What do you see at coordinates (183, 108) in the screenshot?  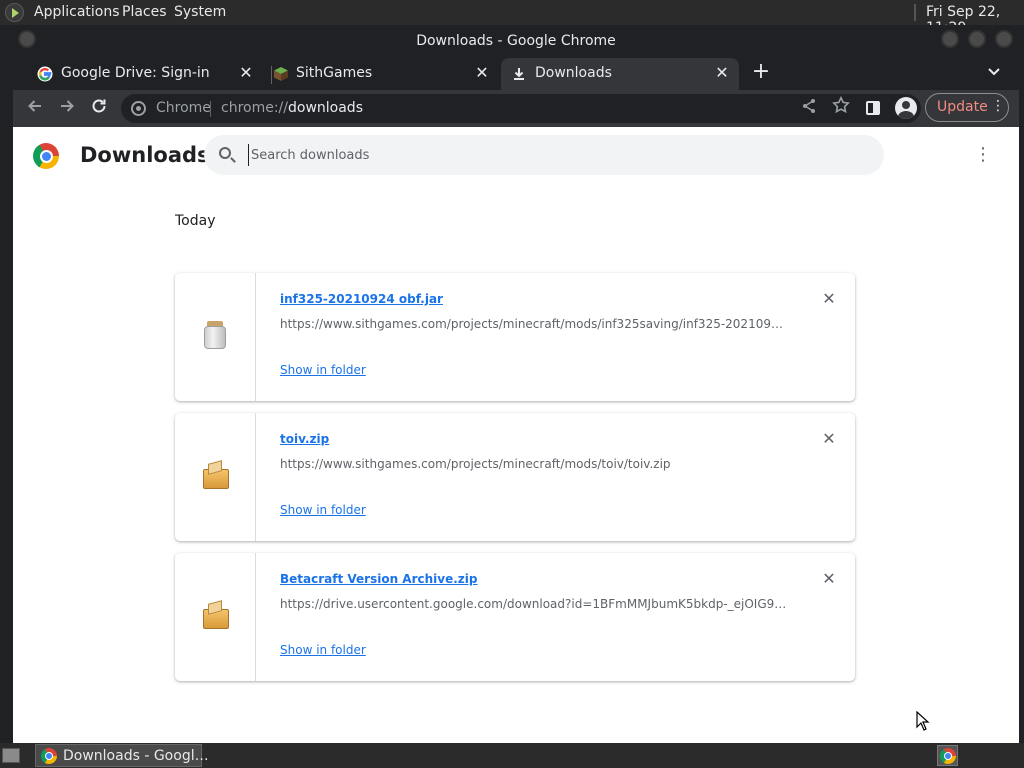 I see `chrome-chip-label: Chrome` at bounding box center [183, 108].